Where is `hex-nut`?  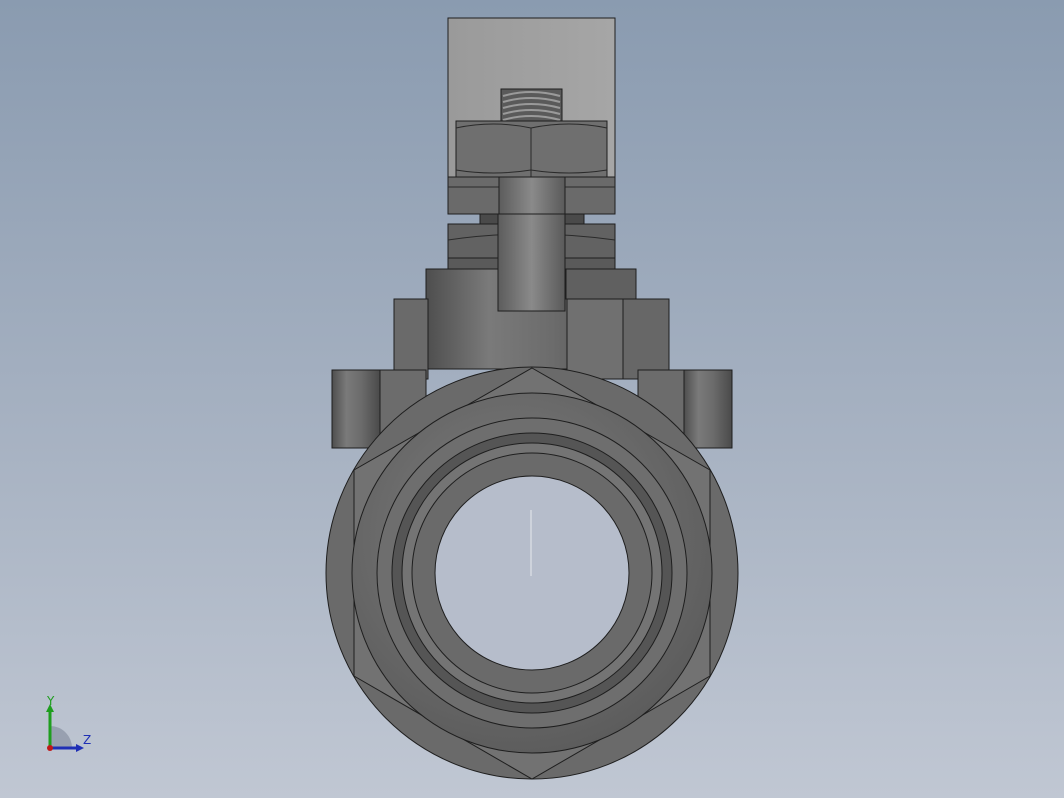
hex-nut is located at coordinates (531, 149).